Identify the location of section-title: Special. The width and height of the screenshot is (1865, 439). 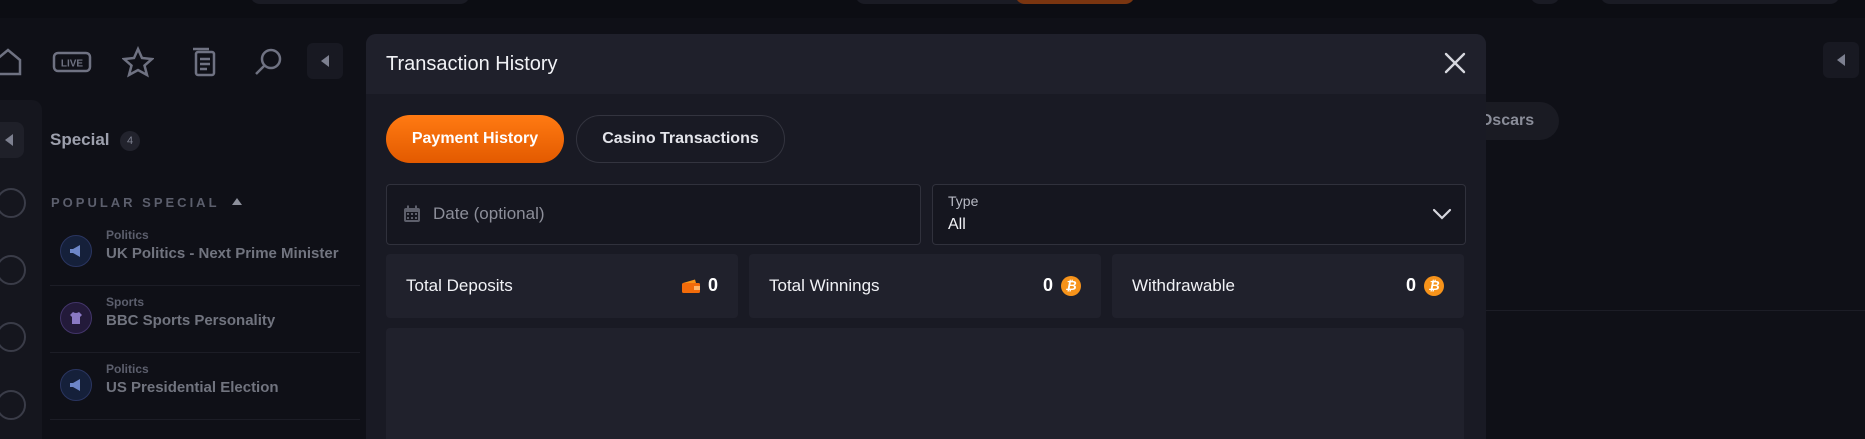
(80, 139).